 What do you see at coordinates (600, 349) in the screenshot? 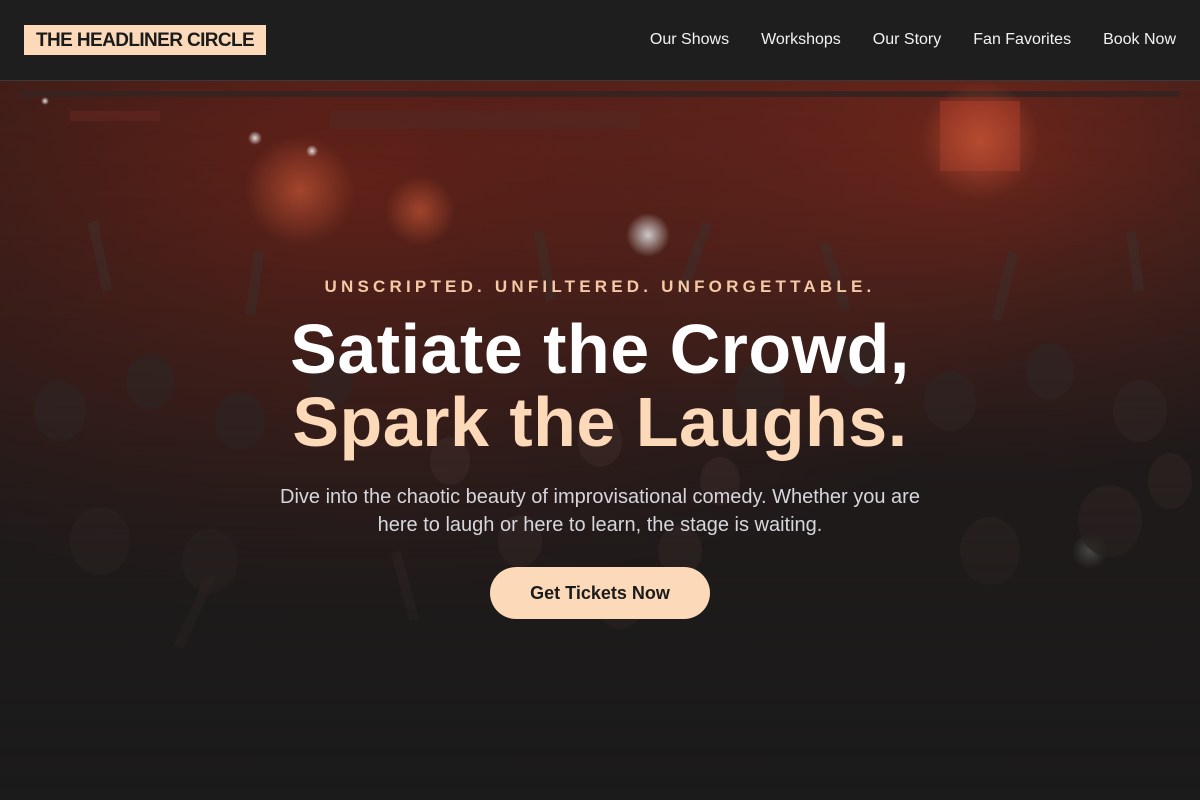
I see `hero-headline-line1: Satiate the Crowd,` at bounding box center [600, 349].